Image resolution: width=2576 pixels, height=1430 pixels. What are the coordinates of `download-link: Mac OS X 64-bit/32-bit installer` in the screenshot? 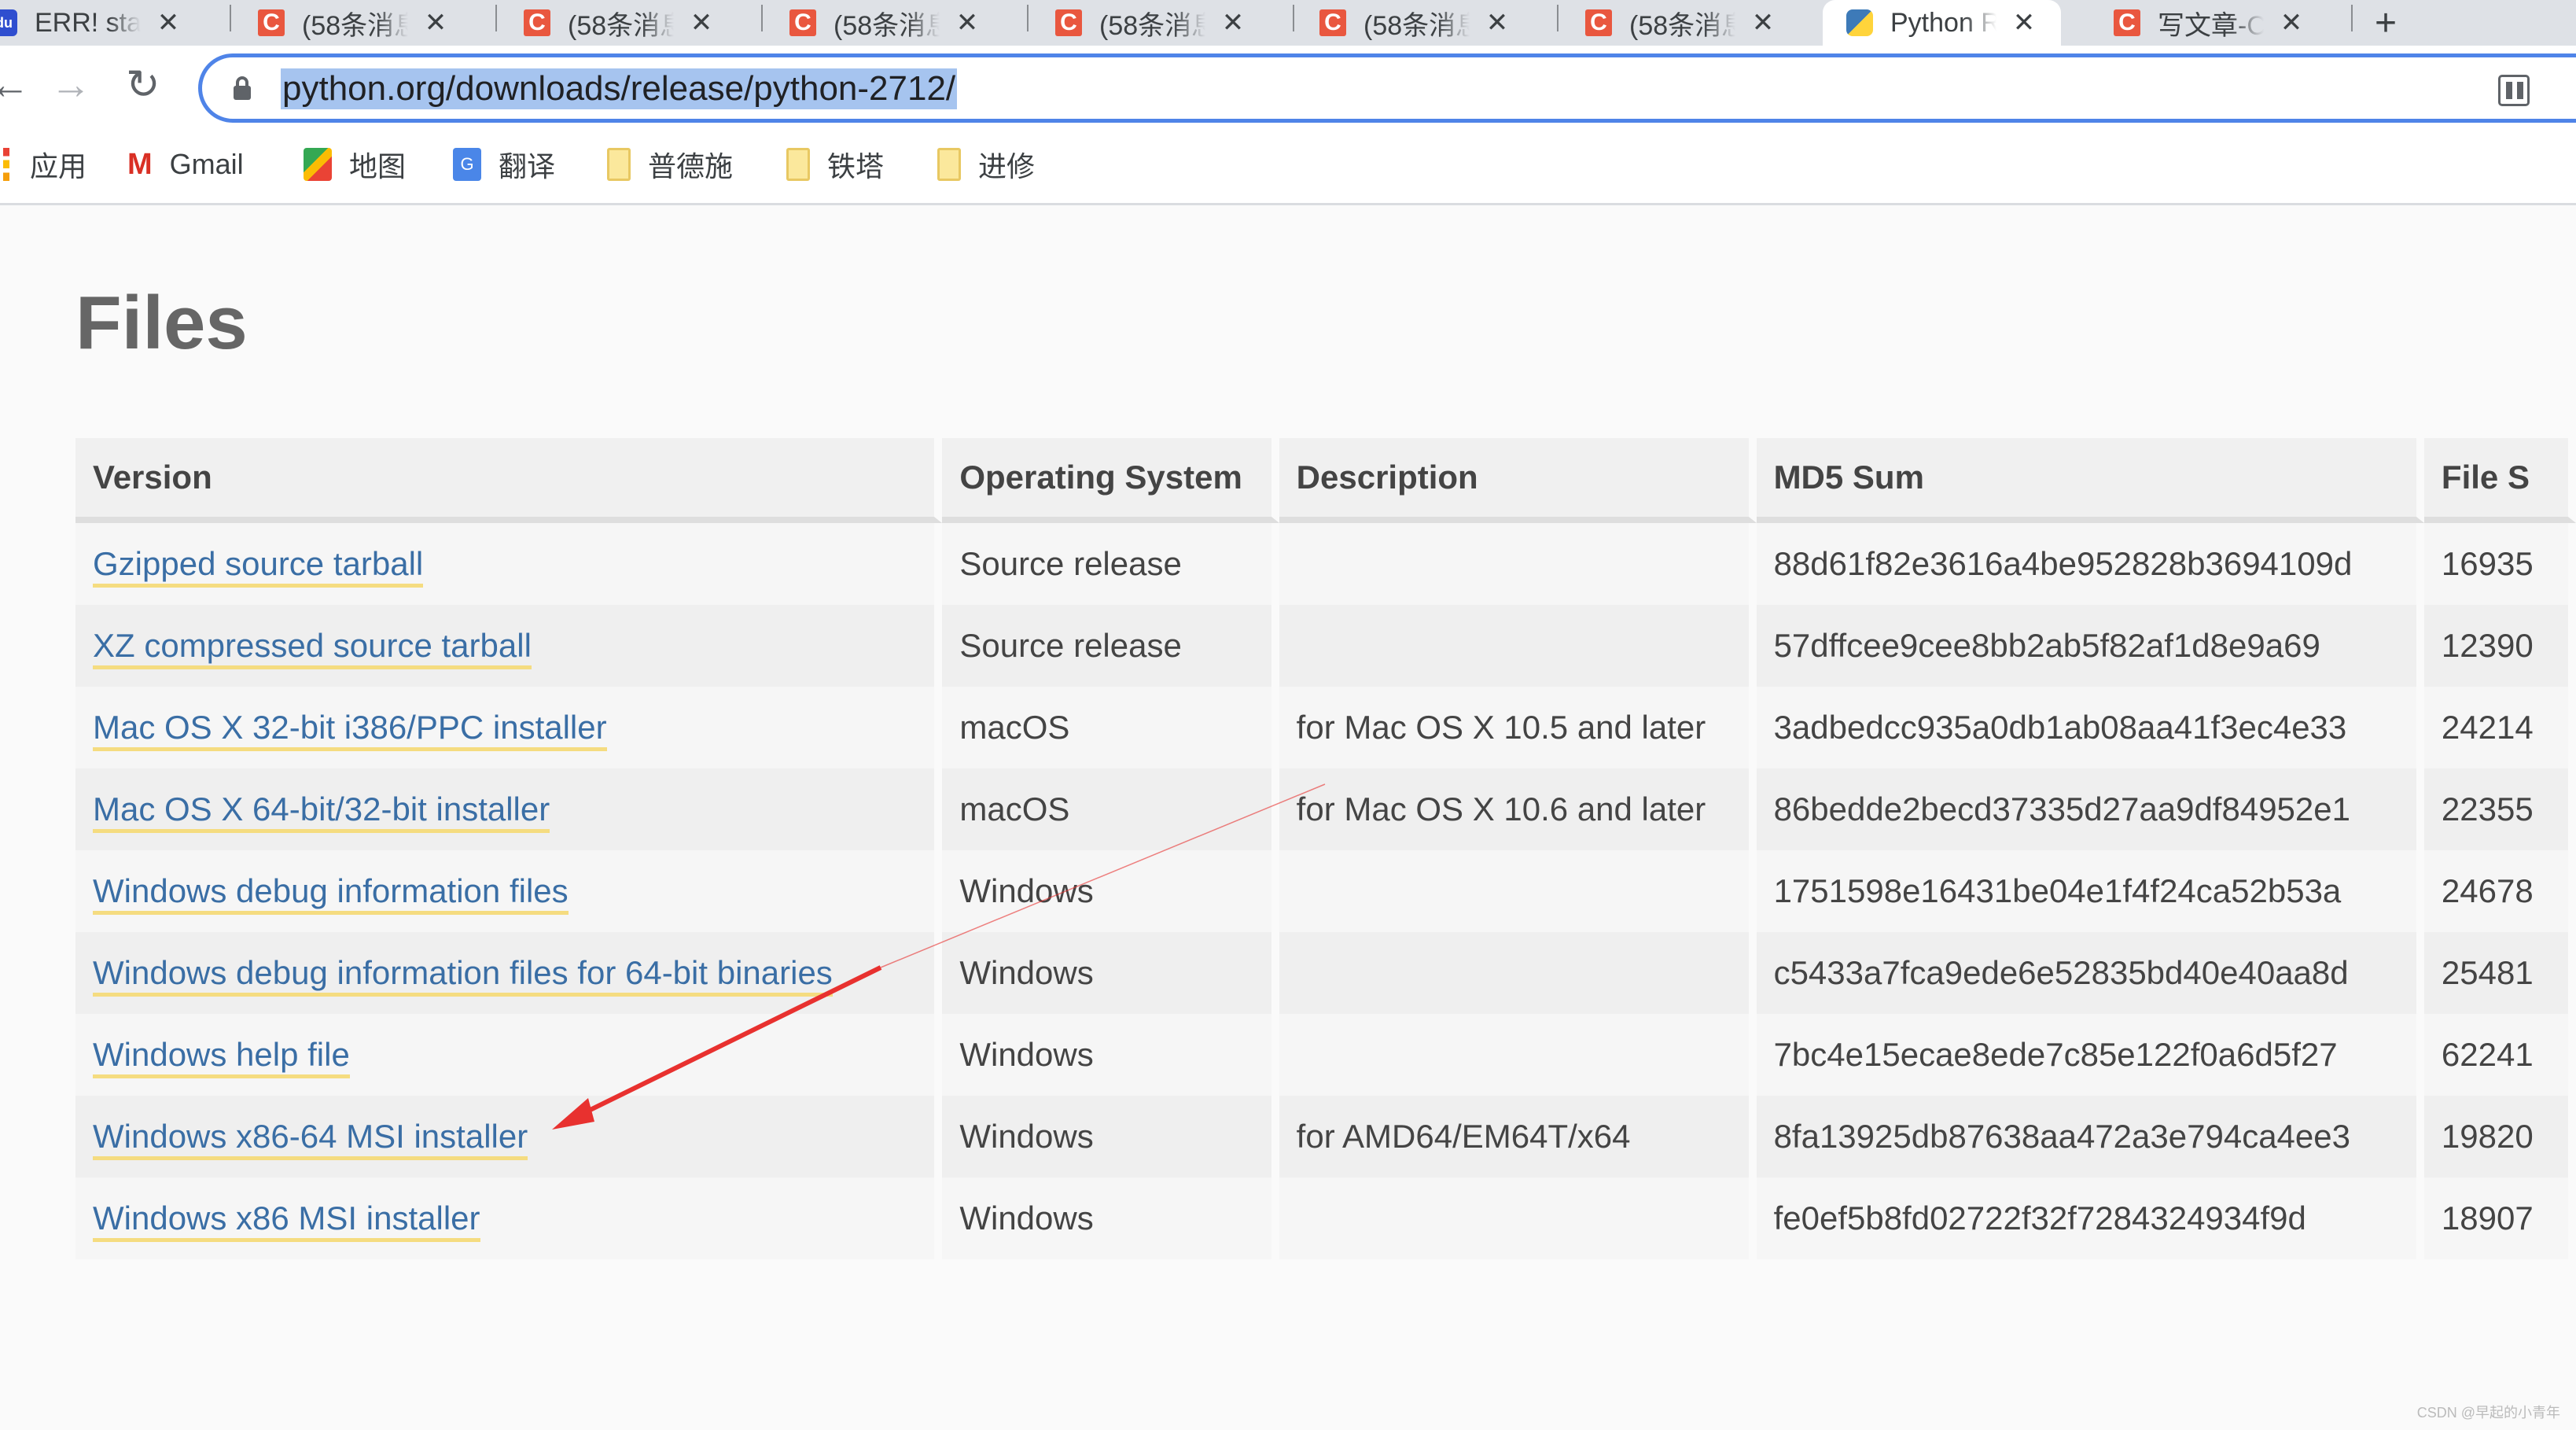 It's located at (321, 812).